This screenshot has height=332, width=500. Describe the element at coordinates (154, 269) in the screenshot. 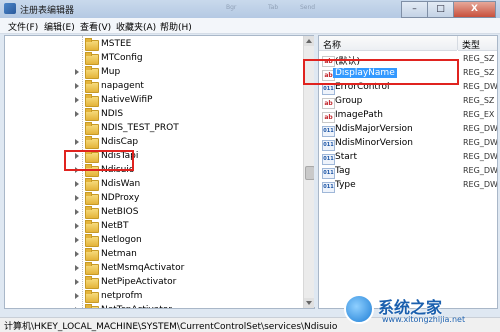

I see `tree-item: NetMsmqActivator` at that location.